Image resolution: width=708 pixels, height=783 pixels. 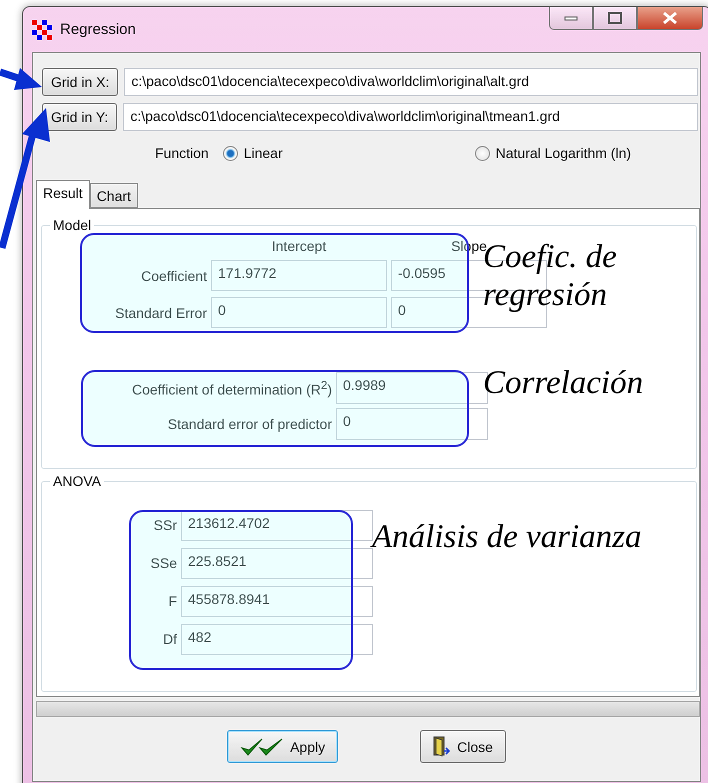 What do you see at coordinates (410, 117) in the screenshot?
I see `path-field: c:\paco\dsc01\docencia\tecexpeco\diva\worldclim\original\tmean1.grd` at bounding box center [410, 117].